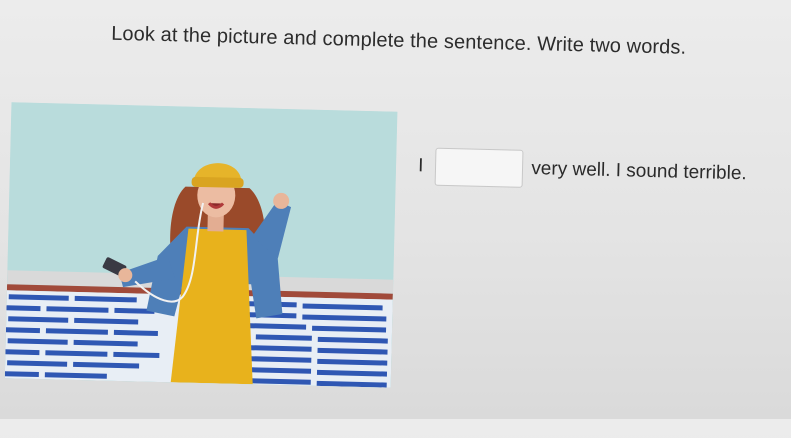  What do you see at coordinates (479, 167) in the screenshot?
I see `answer-input` at bounding box center [479, 167].